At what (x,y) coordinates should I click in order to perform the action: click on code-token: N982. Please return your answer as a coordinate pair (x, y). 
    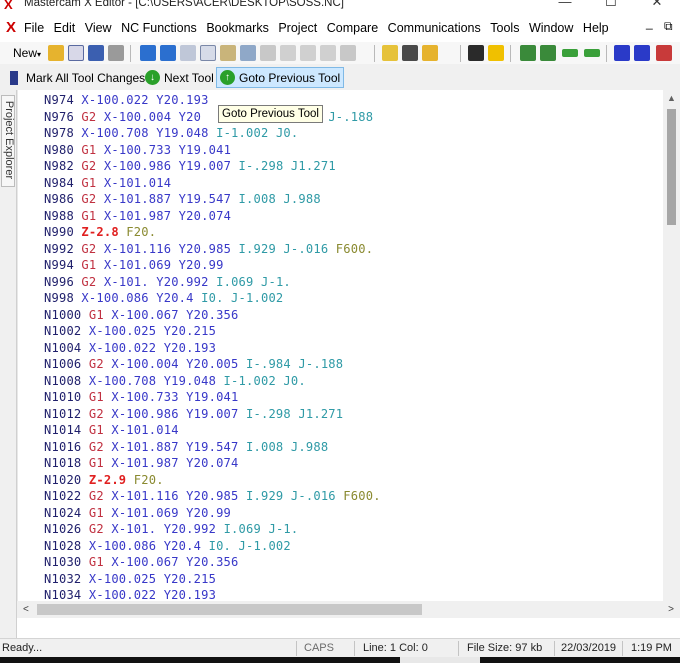
    Looking at the image, I should click on (59, 166).